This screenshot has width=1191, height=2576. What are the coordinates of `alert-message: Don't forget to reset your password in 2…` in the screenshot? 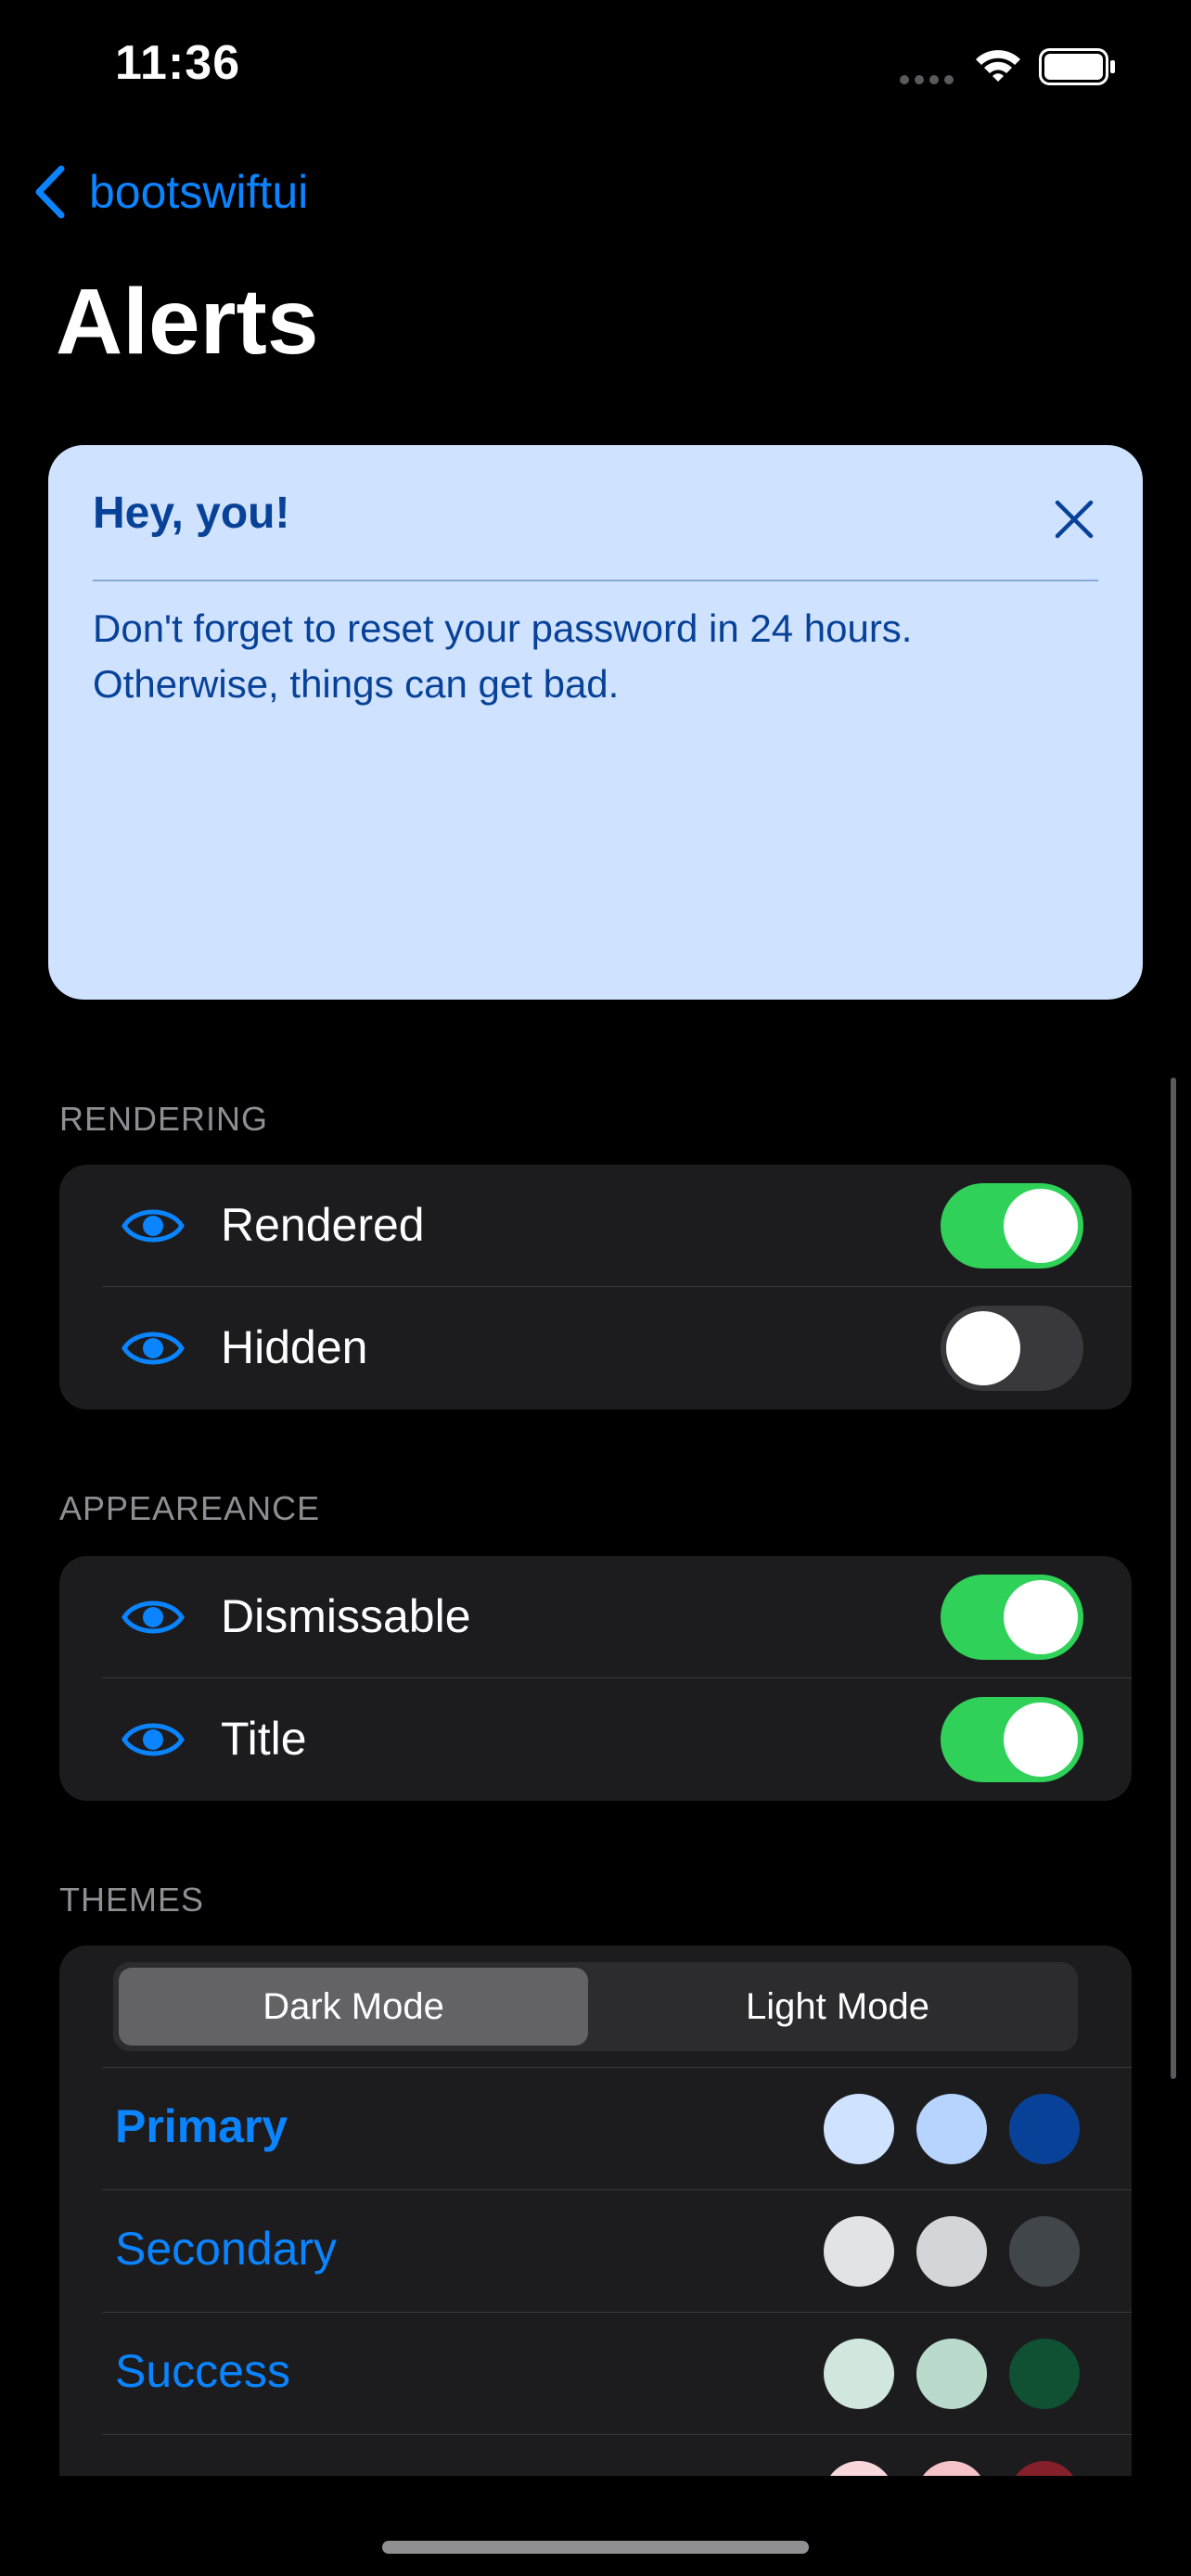 It's located at (503, 656).